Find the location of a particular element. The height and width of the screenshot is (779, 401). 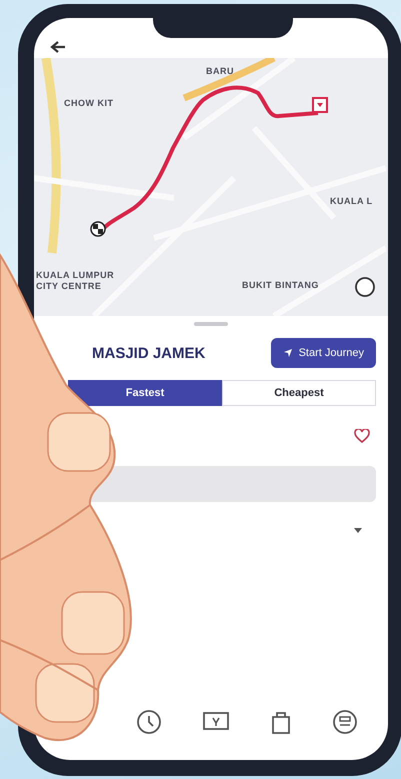

map-label: BUKIT BINTANG is located at coordinates (281, 285).